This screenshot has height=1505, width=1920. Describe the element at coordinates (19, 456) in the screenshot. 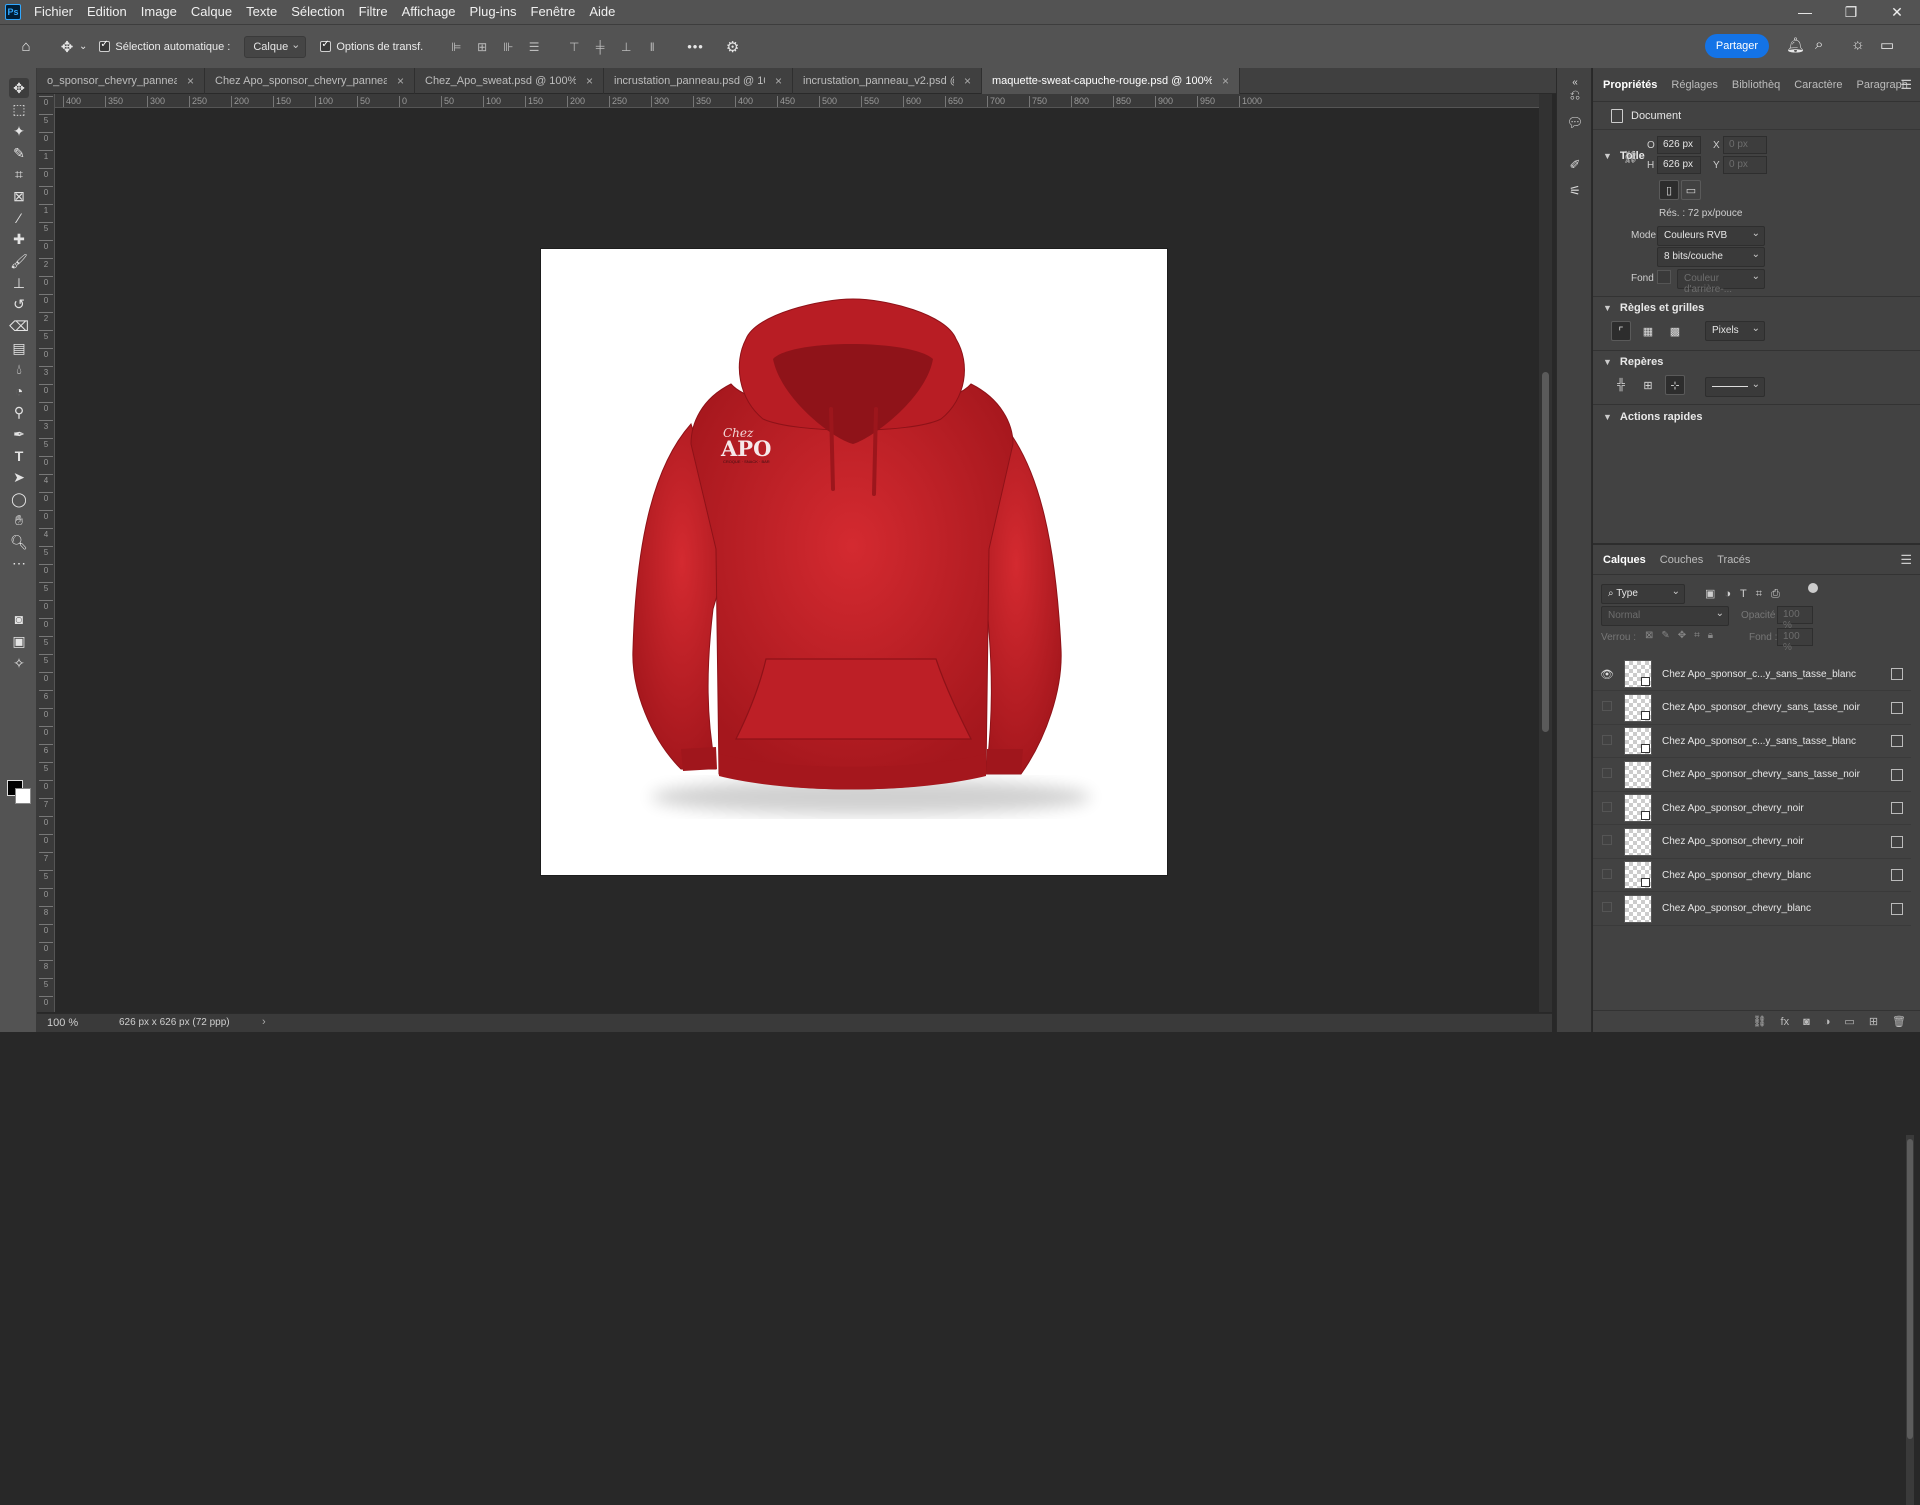

I see `type-tool-icon: T` at that location.